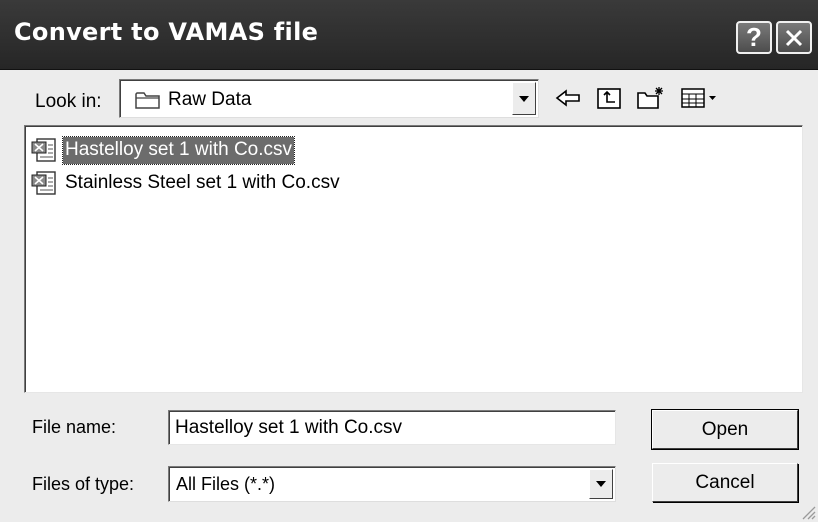 The height and width of the screenshot is (522, 818). I want to click on file-type-dropdown: All Files (*.*), so click(392, 484).